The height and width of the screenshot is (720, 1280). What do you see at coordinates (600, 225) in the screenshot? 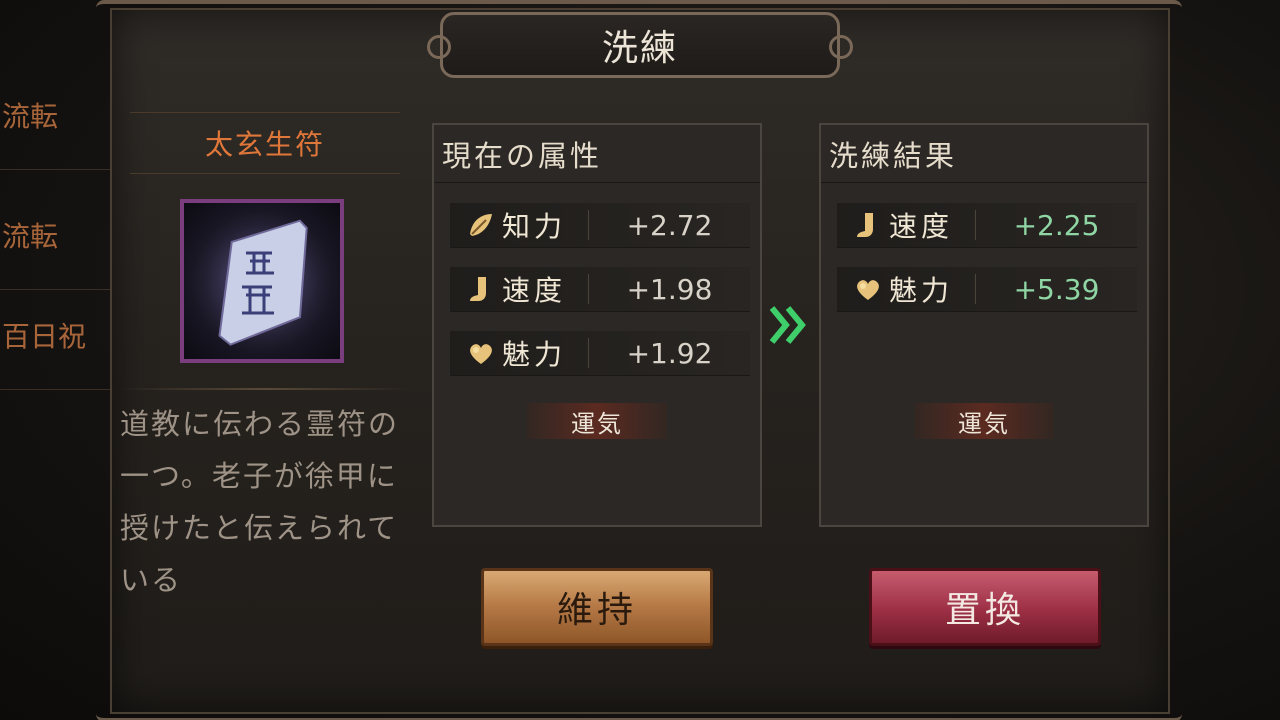
I see `attribute-row: 知力 +2.72` at bounding box center [600, 225].